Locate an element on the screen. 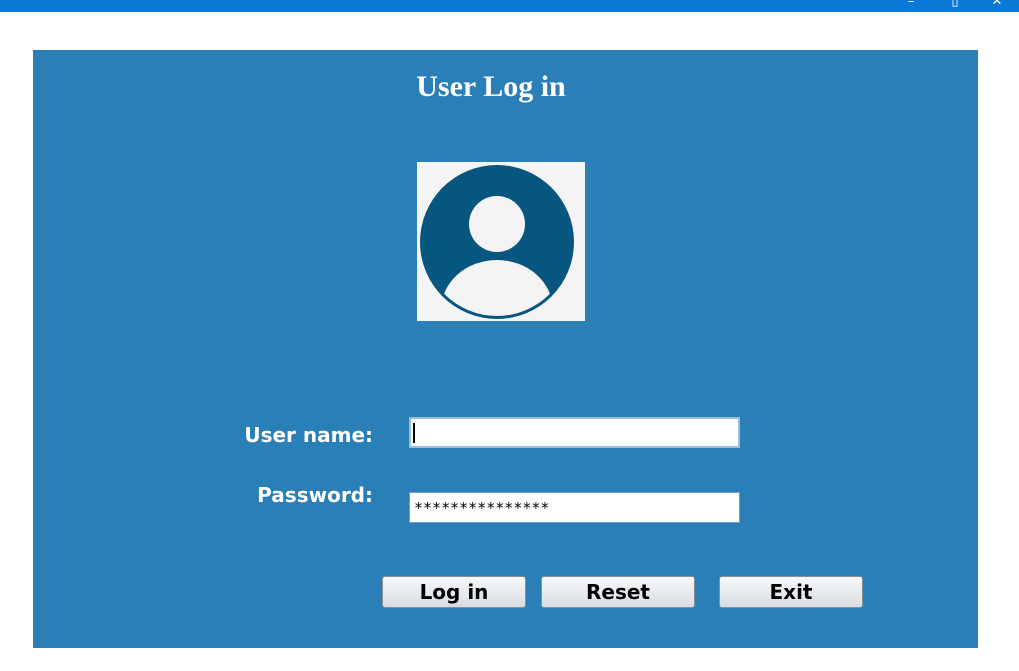 This screenshot has width=1019, height=671. password-input is located at coordinates (574, 507).